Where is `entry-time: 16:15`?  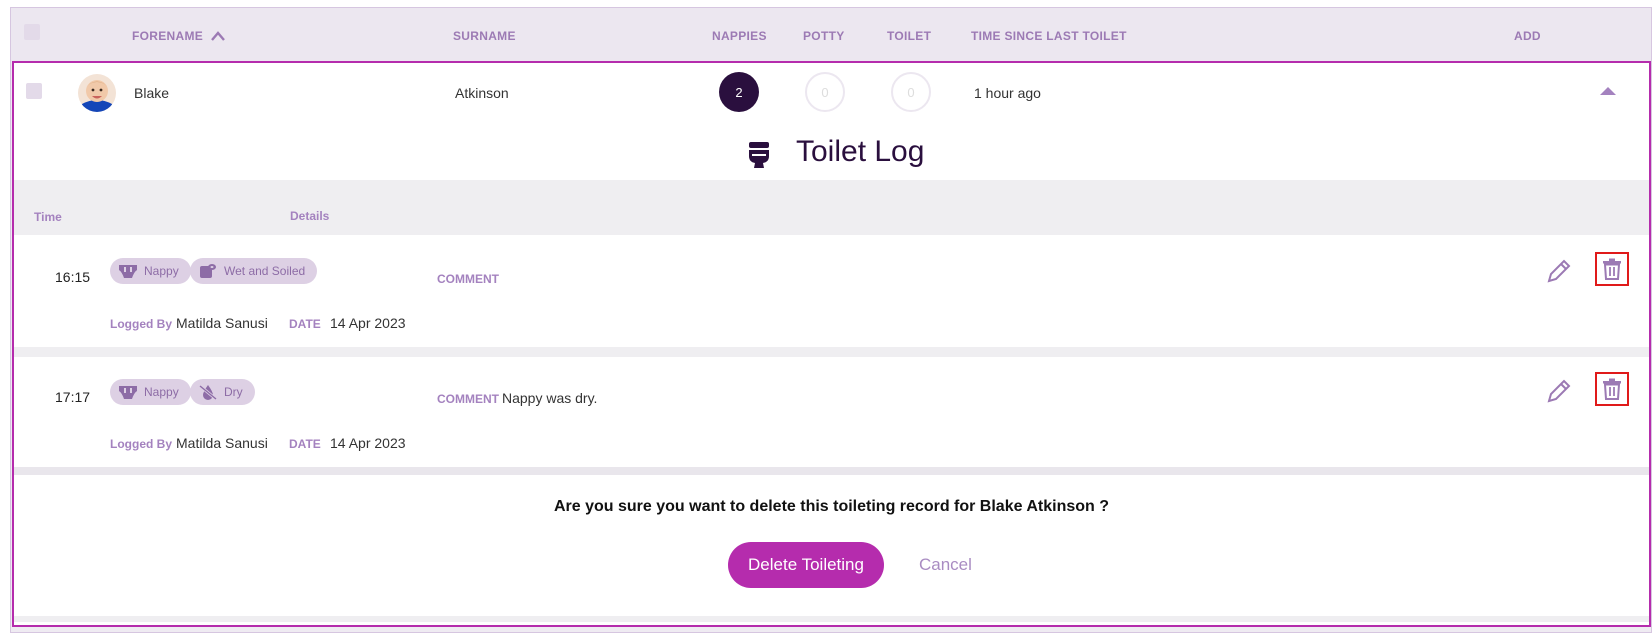
entry-time: 16:15 is located at coordinates (73, 277).